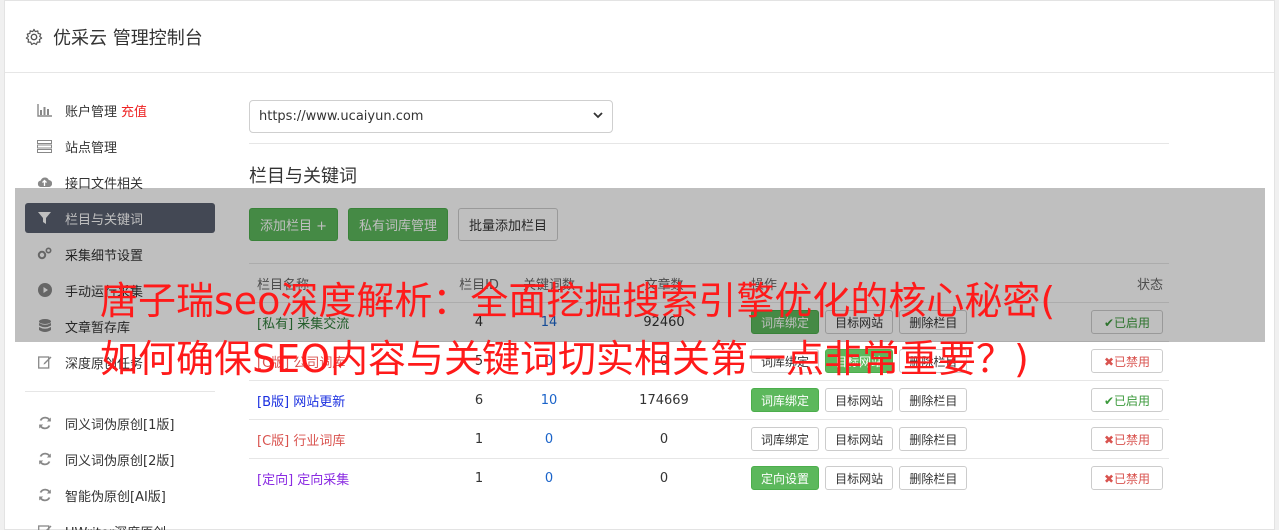 The image size is (1279, 530). Describe the element at coordinates (303, 176) in the screenshot. I see `section-title: 栏目与关键词` at that location.